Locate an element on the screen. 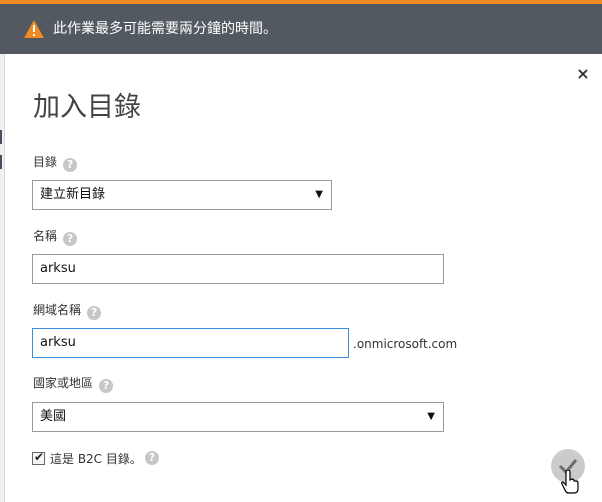 This screenshot has width=602, height=502. directory-select: 建立新目錄 ▼ is located at coordinates (182, 195).